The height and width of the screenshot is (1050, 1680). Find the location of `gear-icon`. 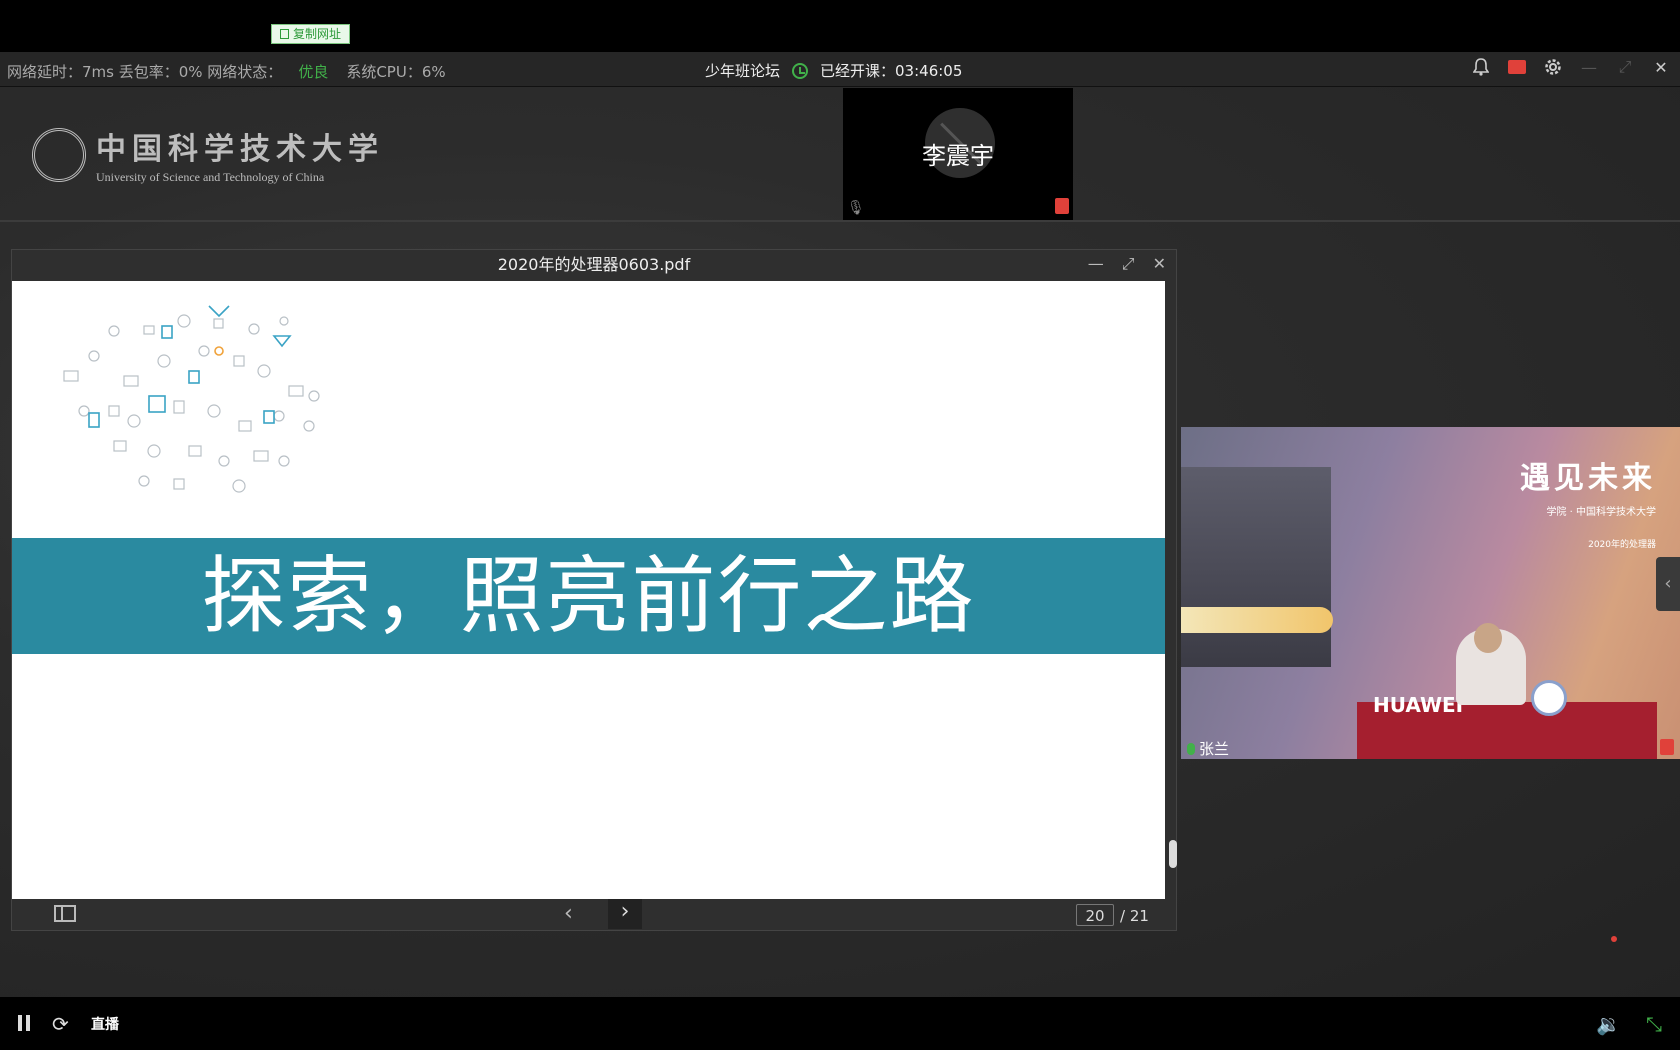

gear-icon is located at coordinates (1553, 67).